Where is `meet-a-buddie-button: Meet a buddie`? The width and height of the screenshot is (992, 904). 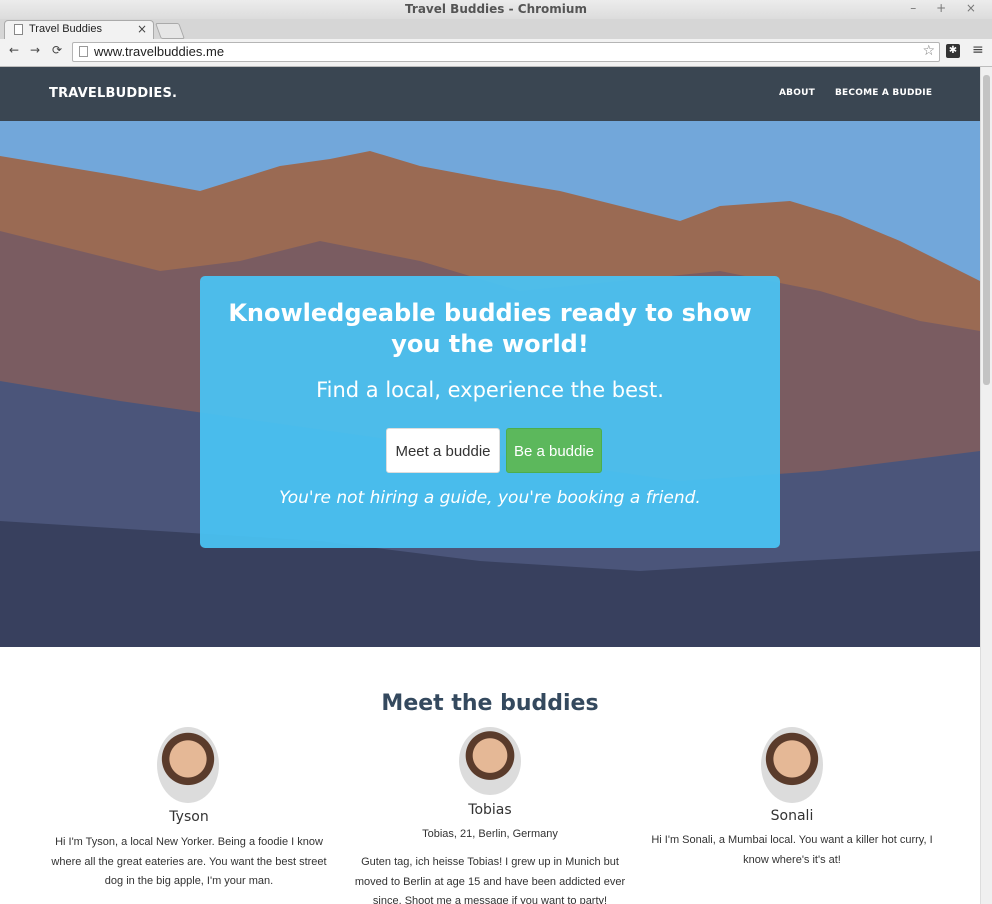
meet-a-buddie-button: Meet a buddie is located at coordinates (443, 450).